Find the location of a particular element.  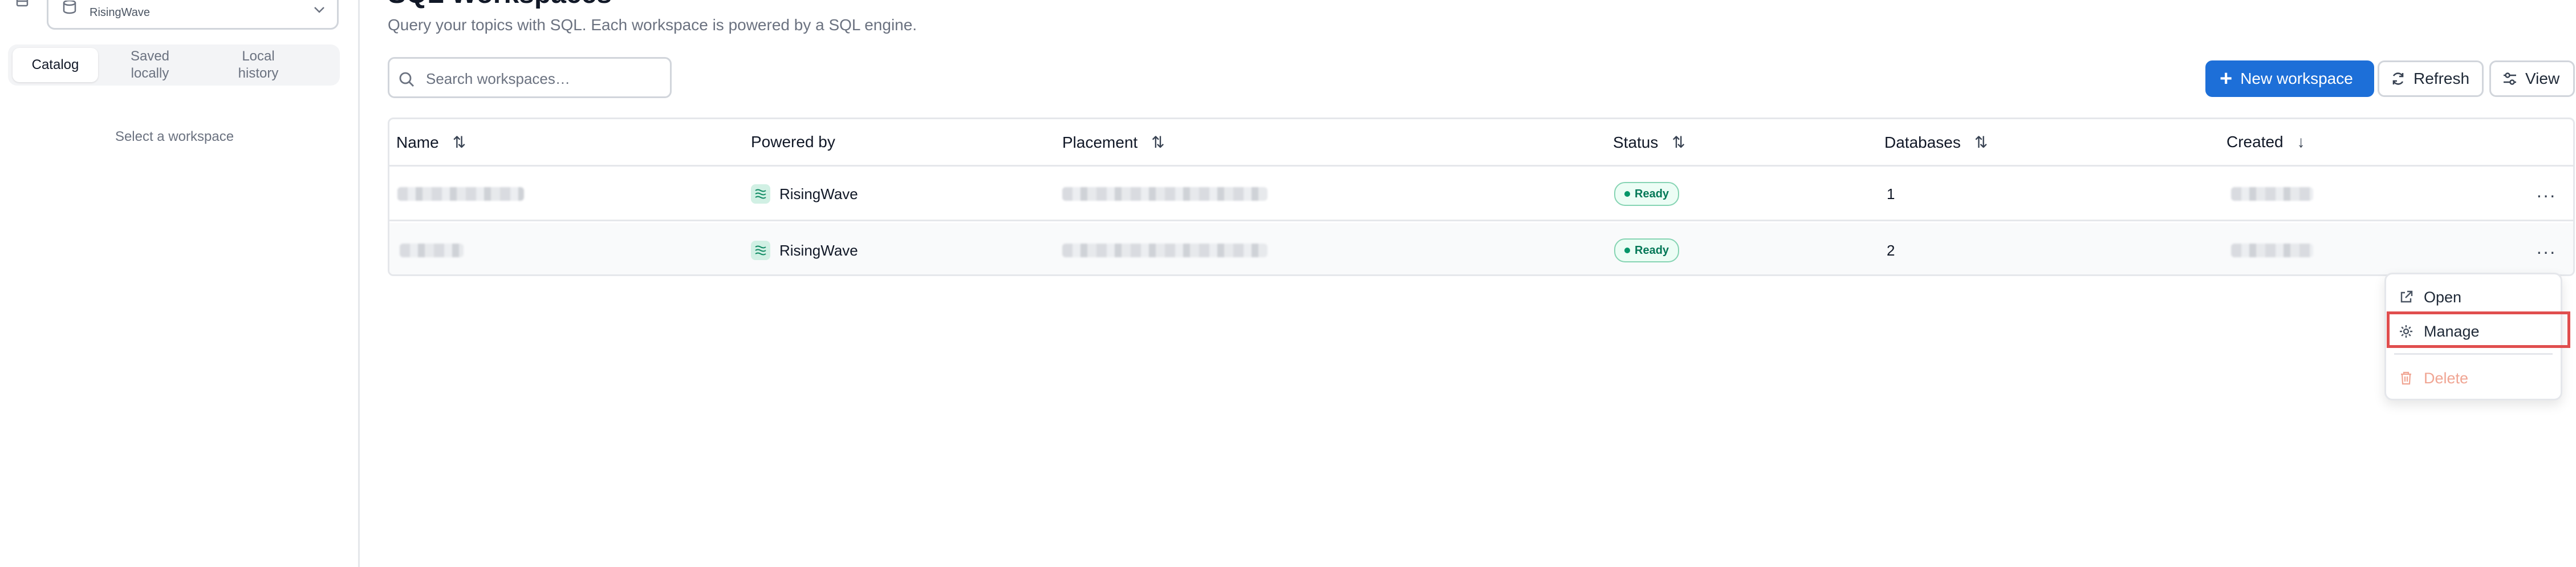

search-box is located at coordinates (530, 77).